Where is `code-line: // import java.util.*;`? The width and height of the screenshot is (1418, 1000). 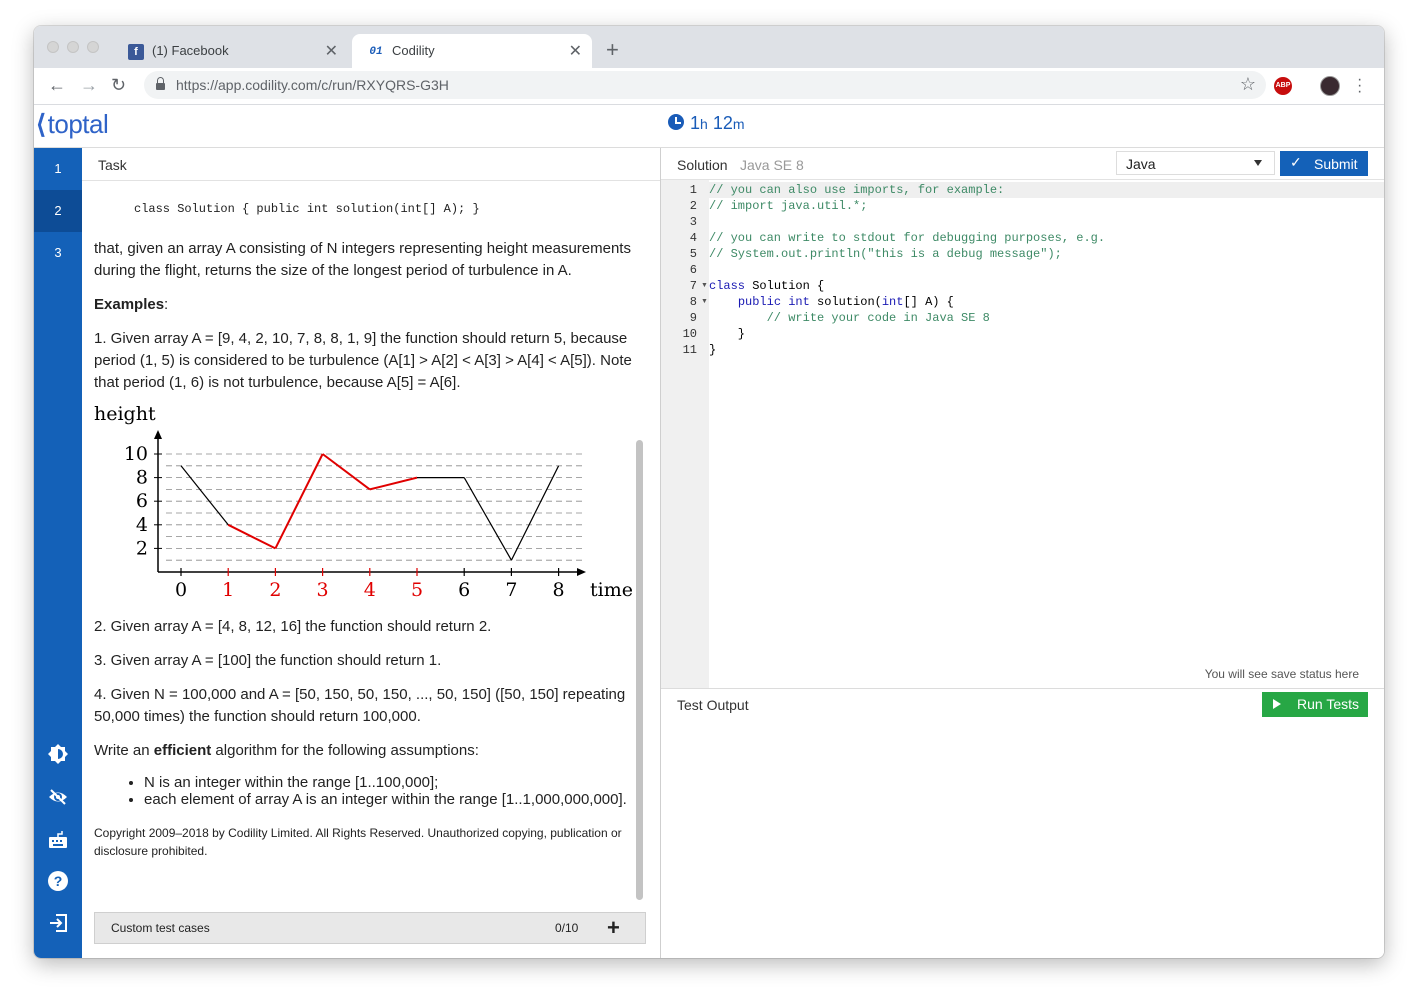
code-line: // import java.util.*; is located at coordinates (1046, 206).